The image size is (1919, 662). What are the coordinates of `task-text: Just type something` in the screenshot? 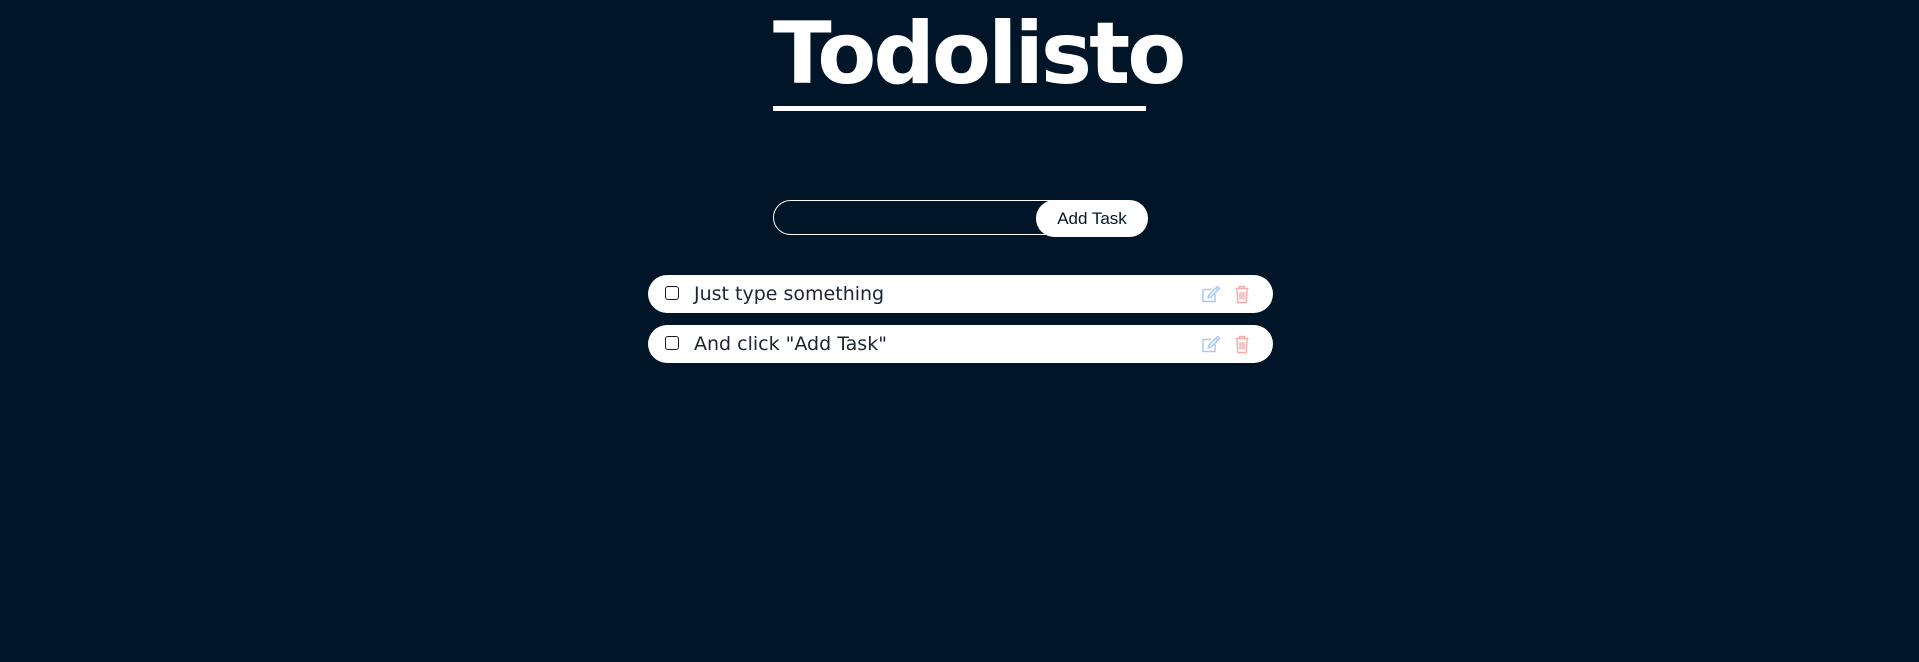 It's located at (789, 294).